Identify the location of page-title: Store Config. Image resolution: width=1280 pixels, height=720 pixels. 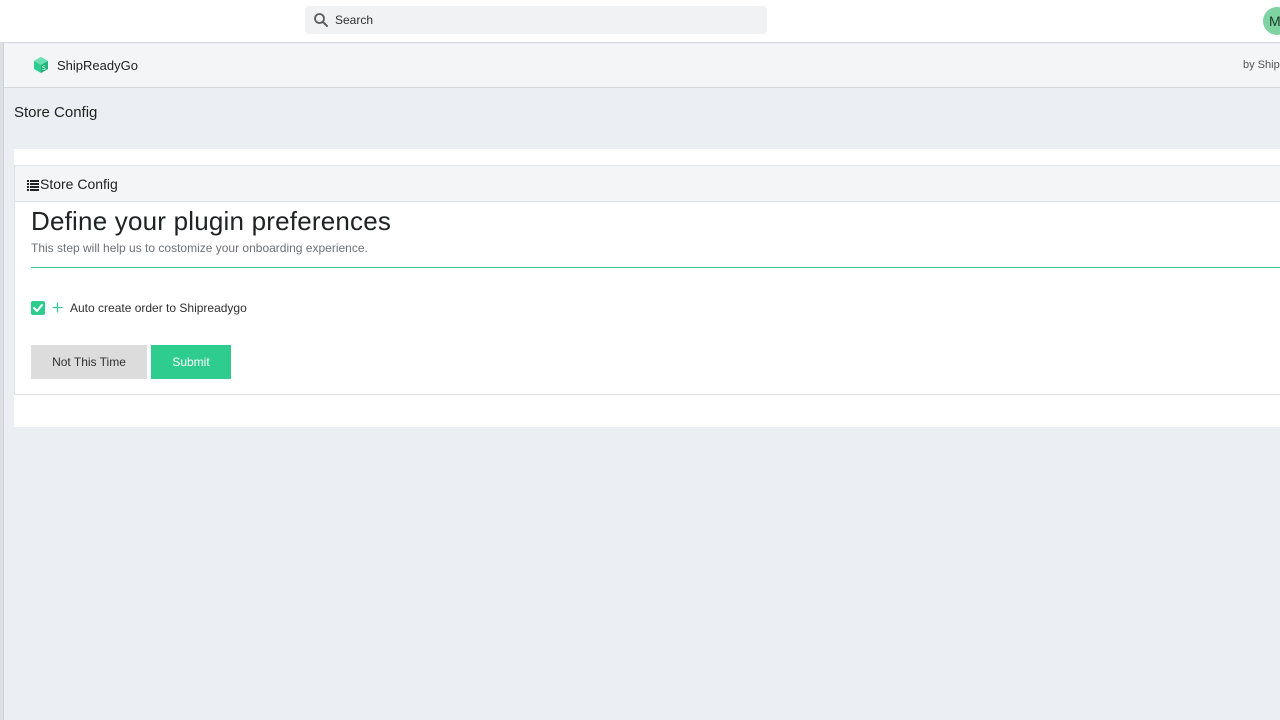
(56, 112).